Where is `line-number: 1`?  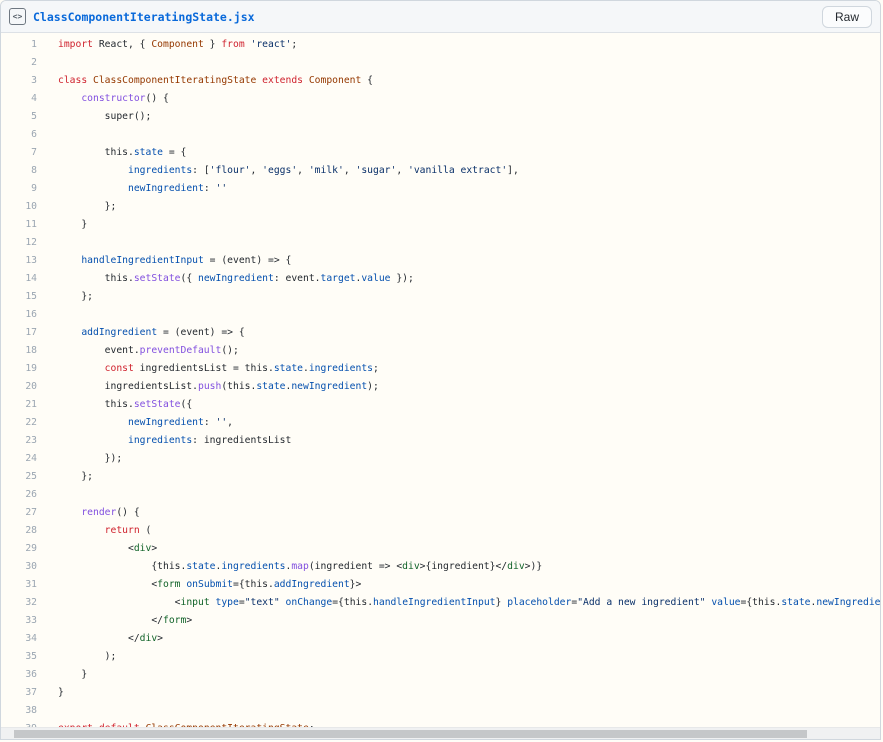 line-number: 1 is located at coordinates (19, 45).